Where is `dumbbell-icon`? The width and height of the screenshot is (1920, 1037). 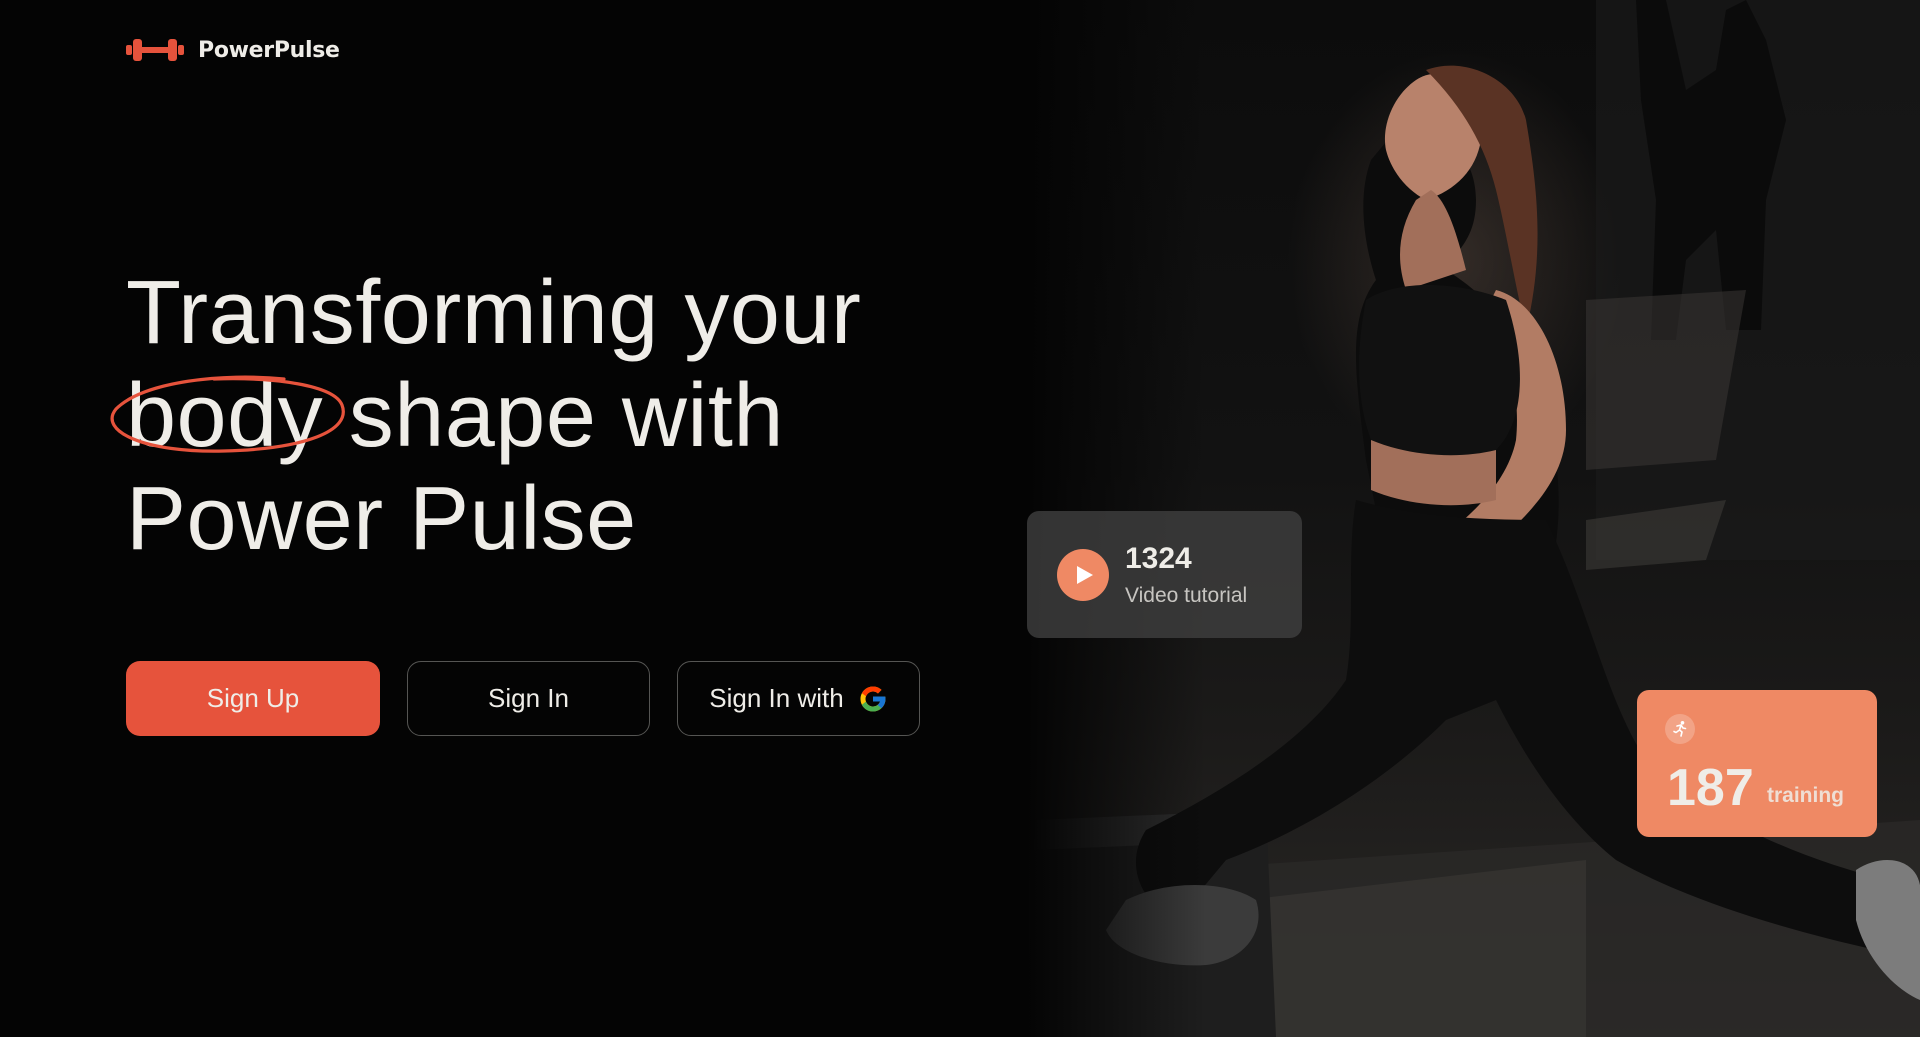 dumbbell-icon is located at coordinates (155, 50).